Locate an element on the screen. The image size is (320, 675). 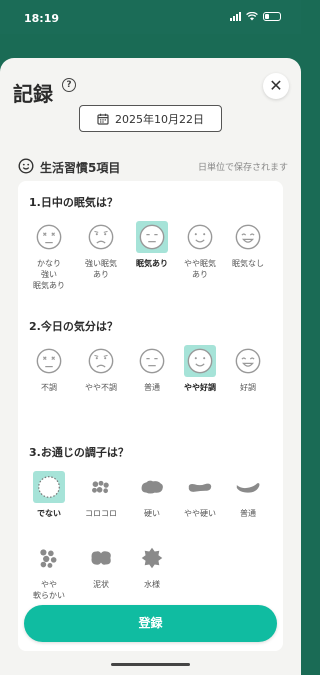
submit-button: 登録 is located at coordinates (150, 623).